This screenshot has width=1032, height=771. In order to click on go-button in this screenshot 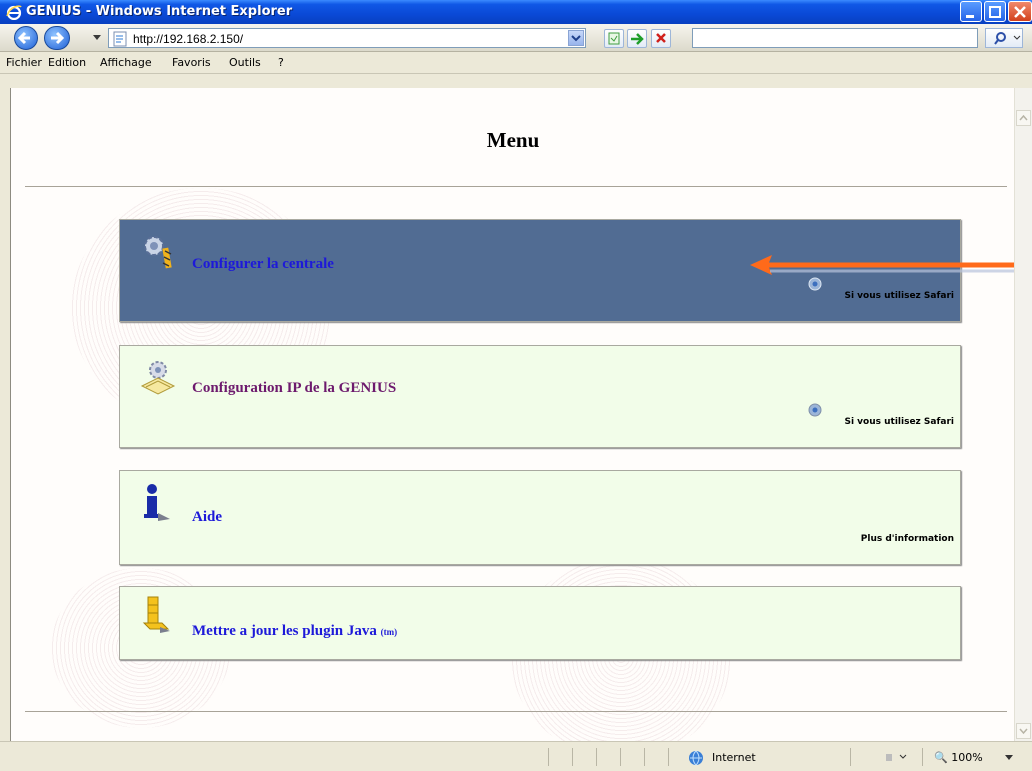, I will do `click(637, 38)`.